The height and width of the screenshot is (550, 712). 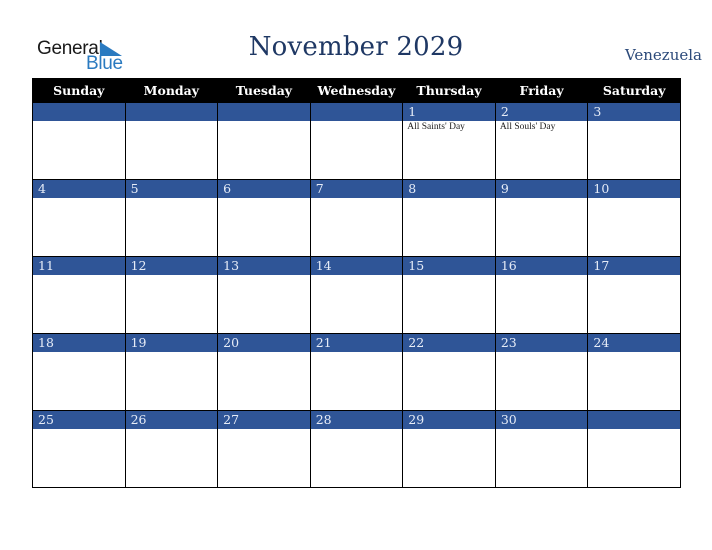 I want to click on day-number-cell: 14, so click(x=356, y=265).